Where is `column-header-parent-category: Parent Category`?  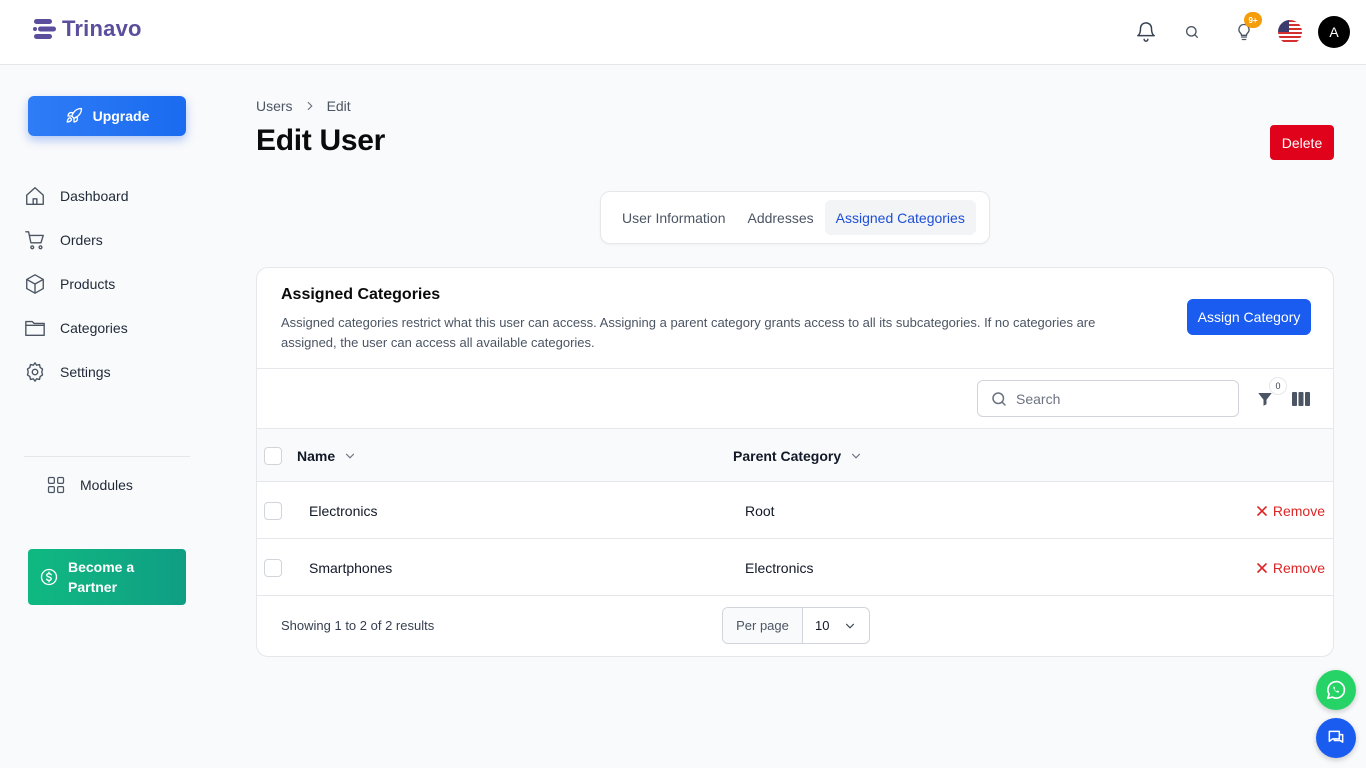
column-header-parent-category: Parent Category is located at coordinates (798, 455).